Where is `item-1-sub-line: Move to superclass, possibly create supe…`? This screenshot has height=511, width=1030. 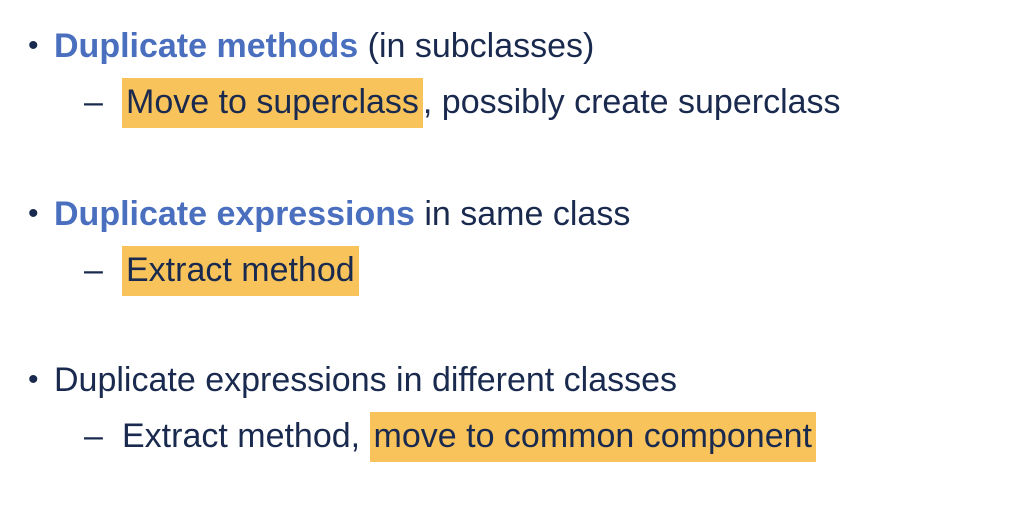 item-1-sub-line: Move to superclass, possibly create supe… is located at coordinates (481, 103).